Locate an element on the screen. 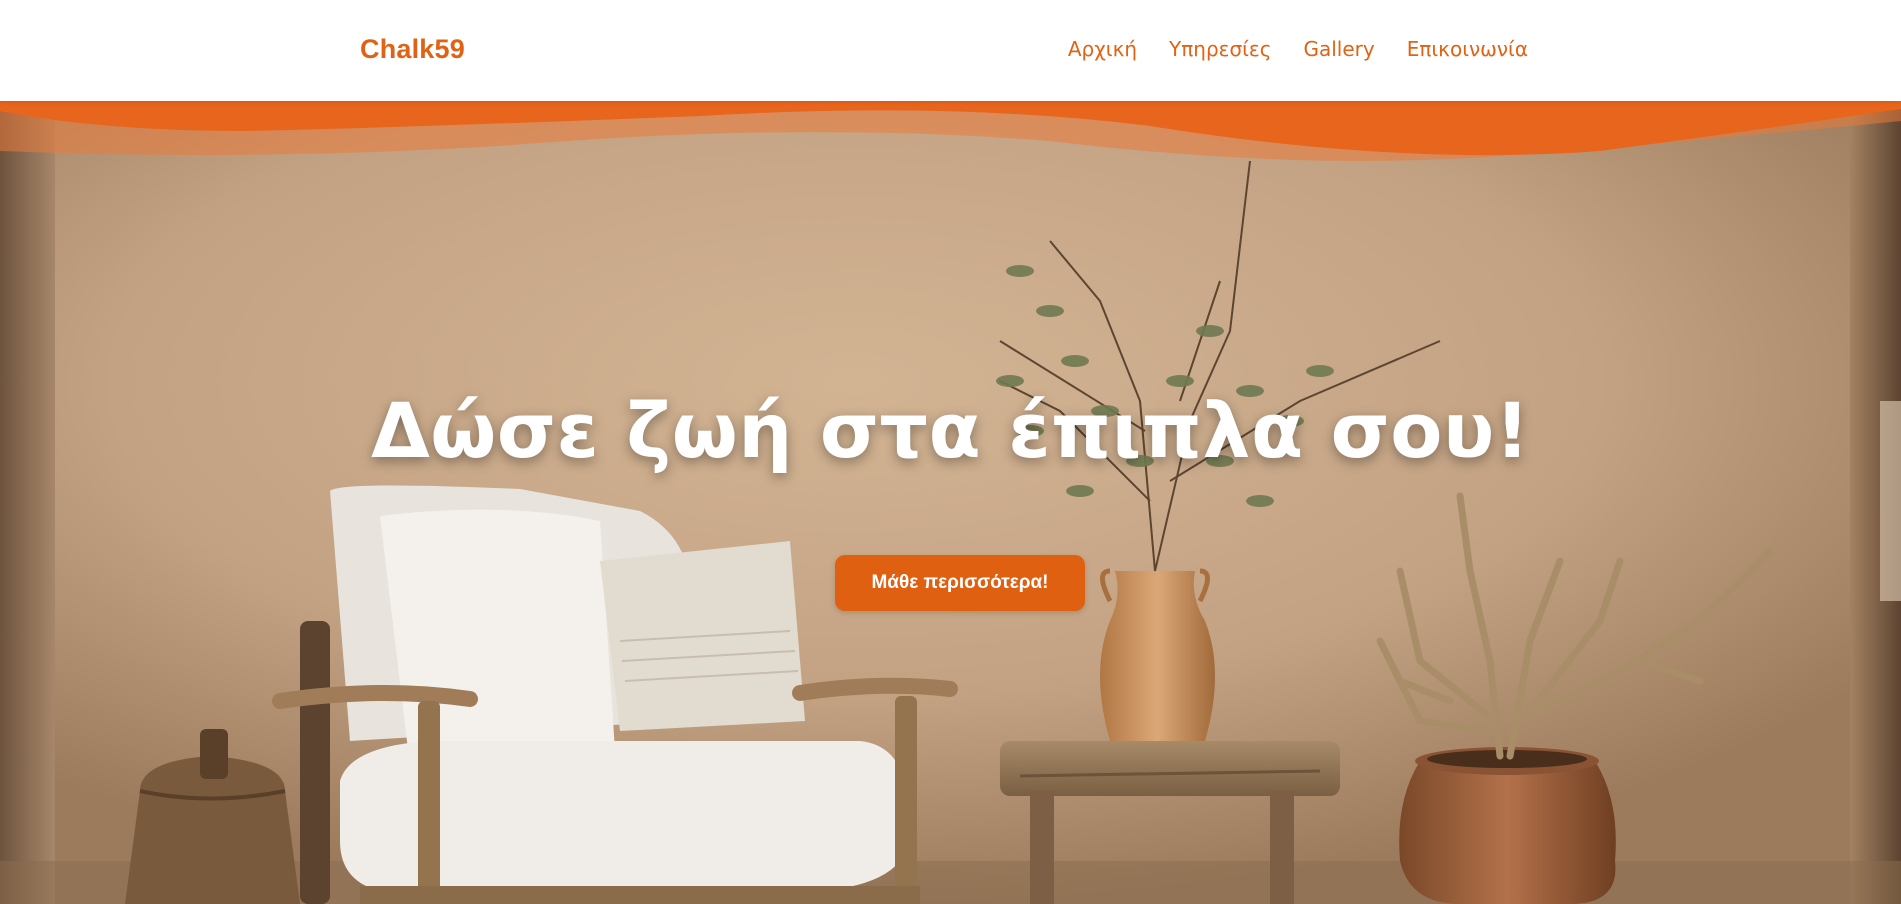  header-wave-decoration is located at coordinates (950, 131).